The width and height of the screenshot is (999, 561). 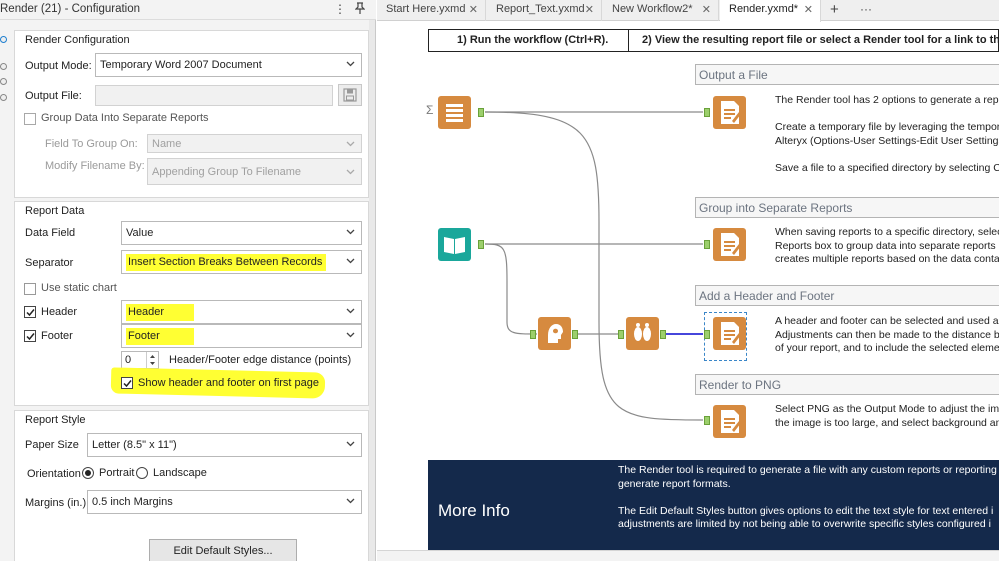 I want to click on text-input-tool, so click(x=454, y=112).